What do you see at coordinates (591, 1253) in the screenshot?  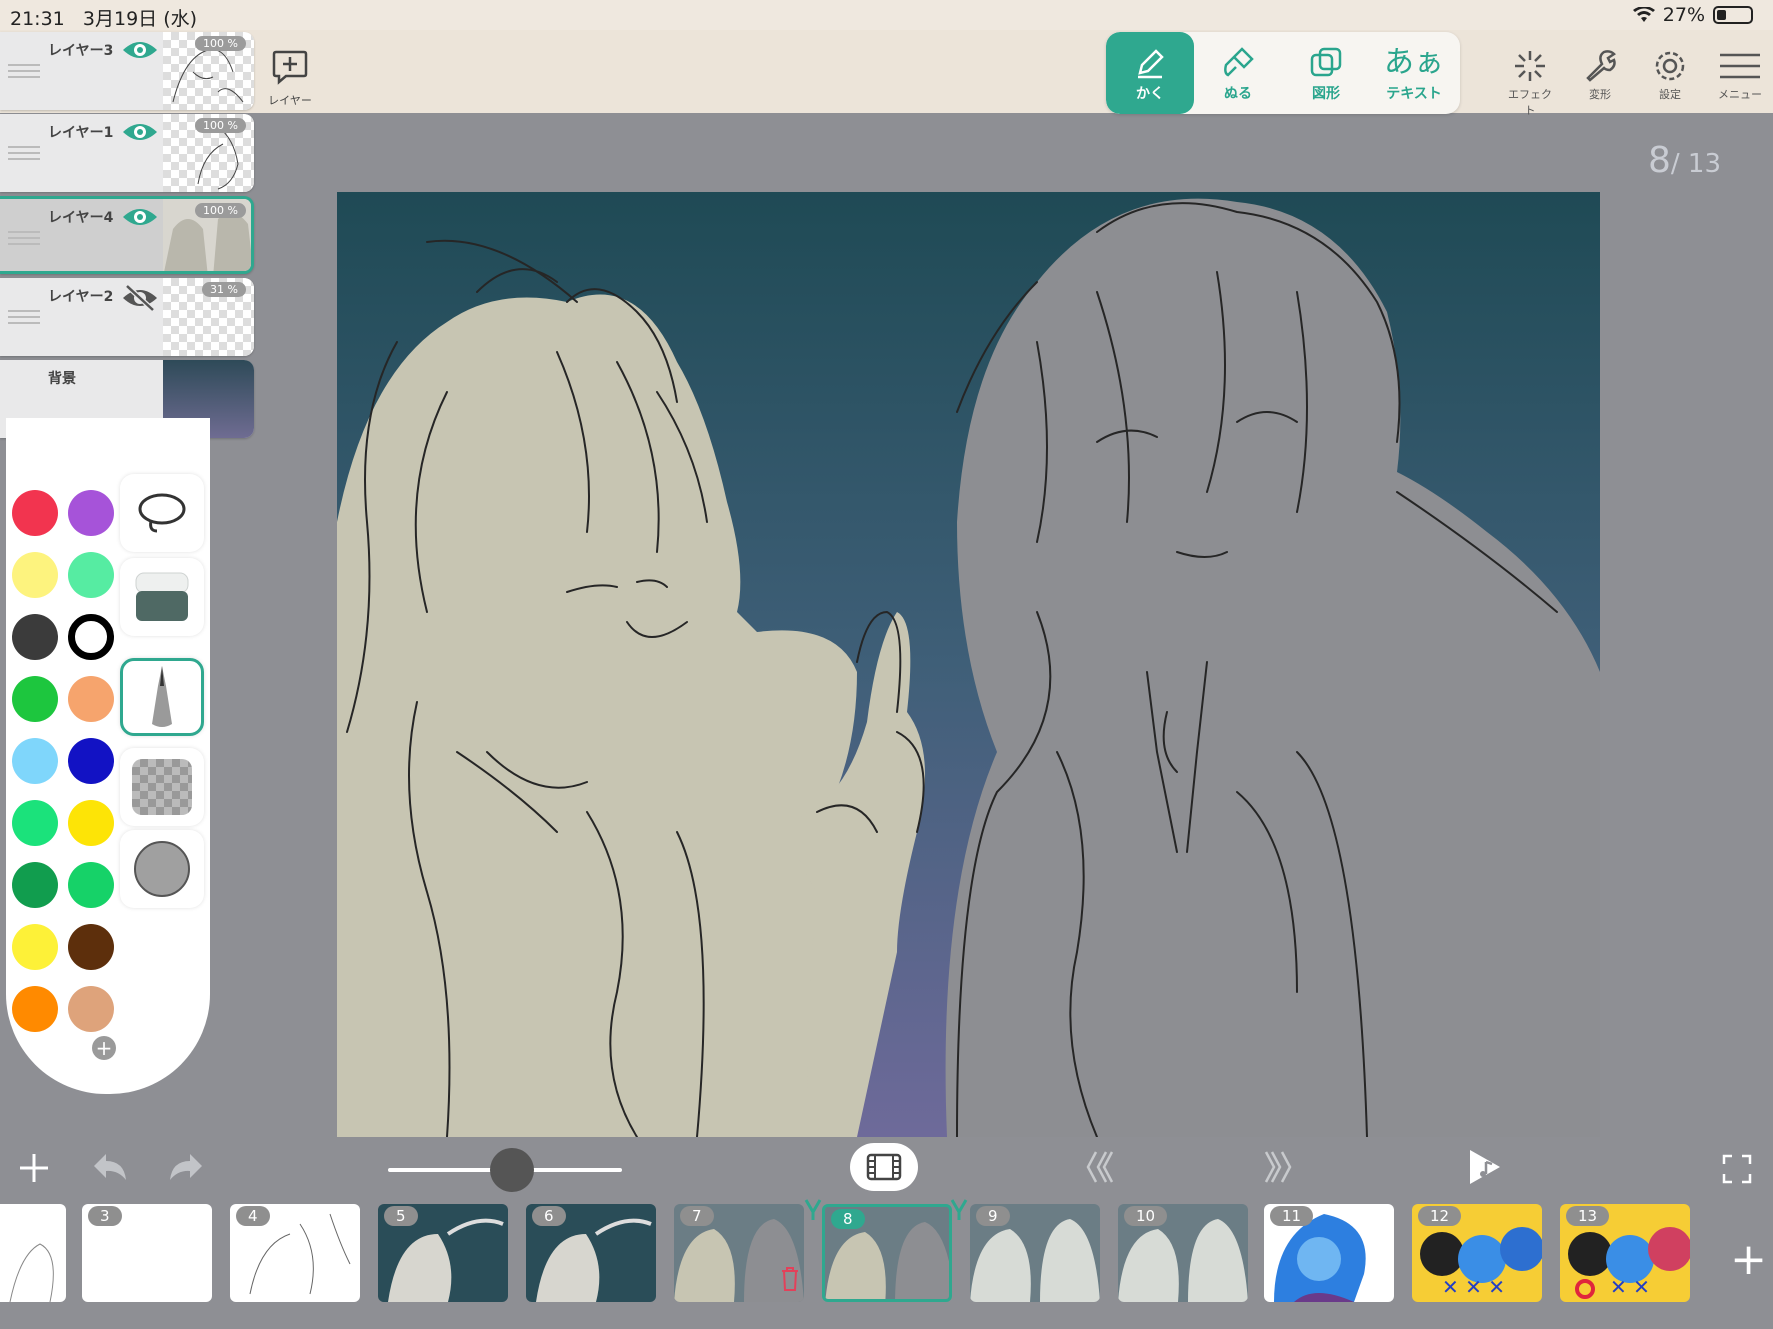 I see `frame-thumbnail: 6` at bounding box center [591, 1253].